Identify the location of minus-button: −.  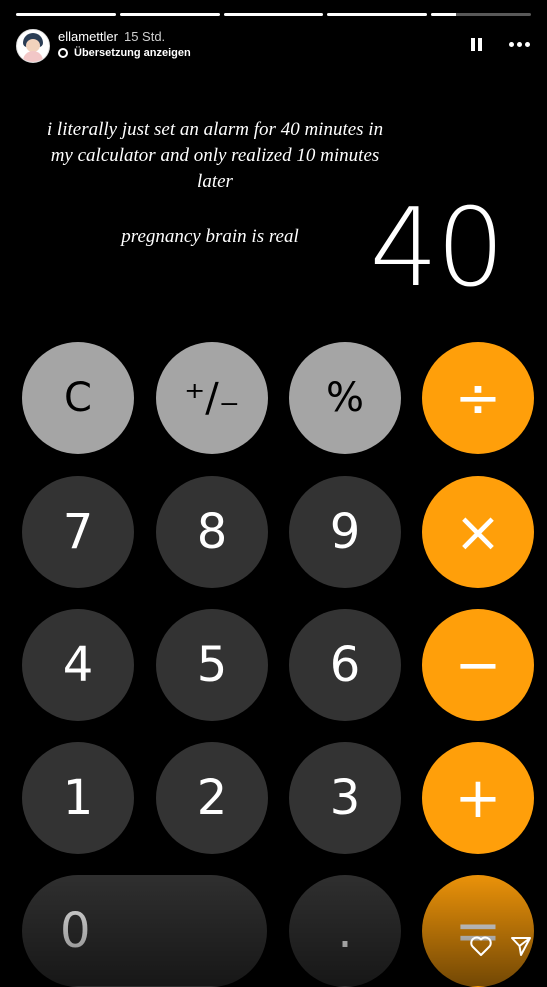
(478, 665).